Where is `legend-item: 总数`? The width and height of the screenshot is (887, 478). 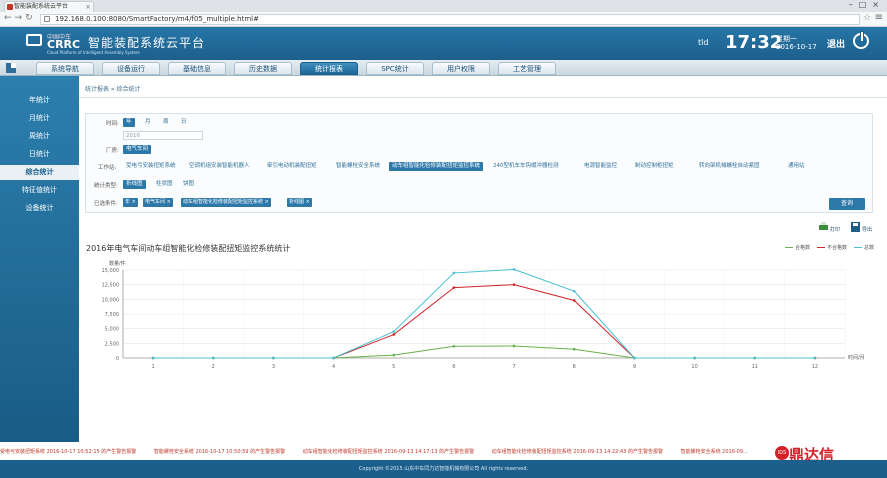
legend-item: 总数 is located at coordinates (864, 247).